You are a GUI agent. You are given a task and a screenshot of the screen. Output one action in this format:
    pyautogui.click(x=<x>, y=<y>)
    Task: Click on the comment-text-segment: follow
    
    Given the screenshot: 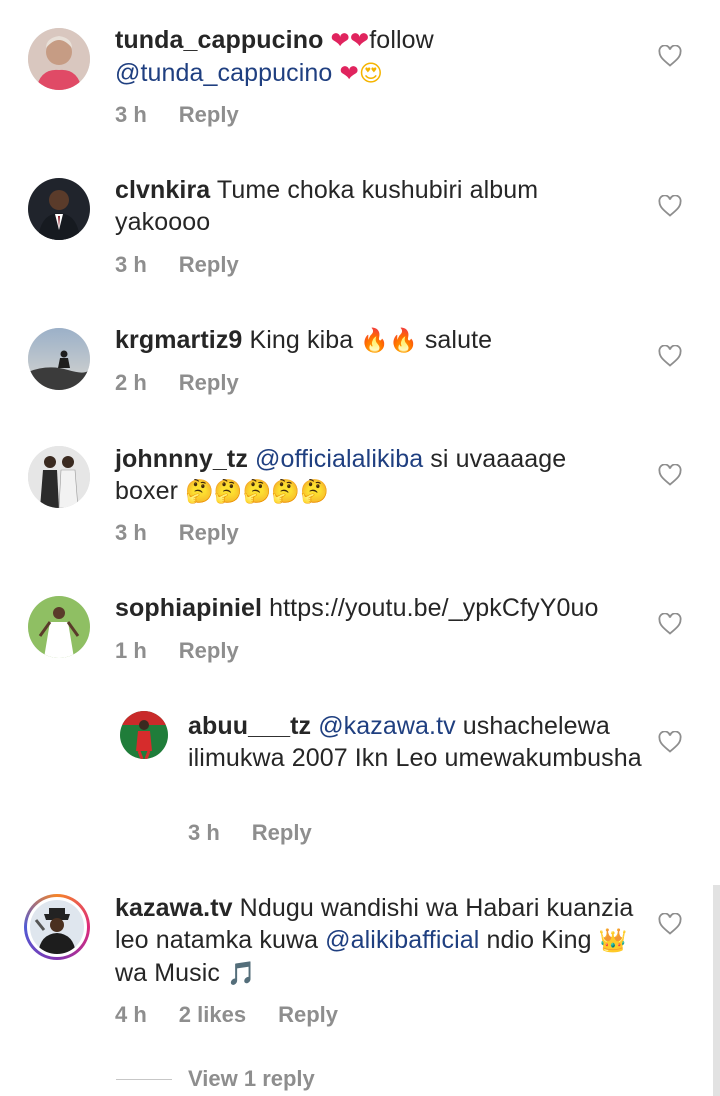 What is the action you would take?
    pyautogui.click(x=401, y=40)
    